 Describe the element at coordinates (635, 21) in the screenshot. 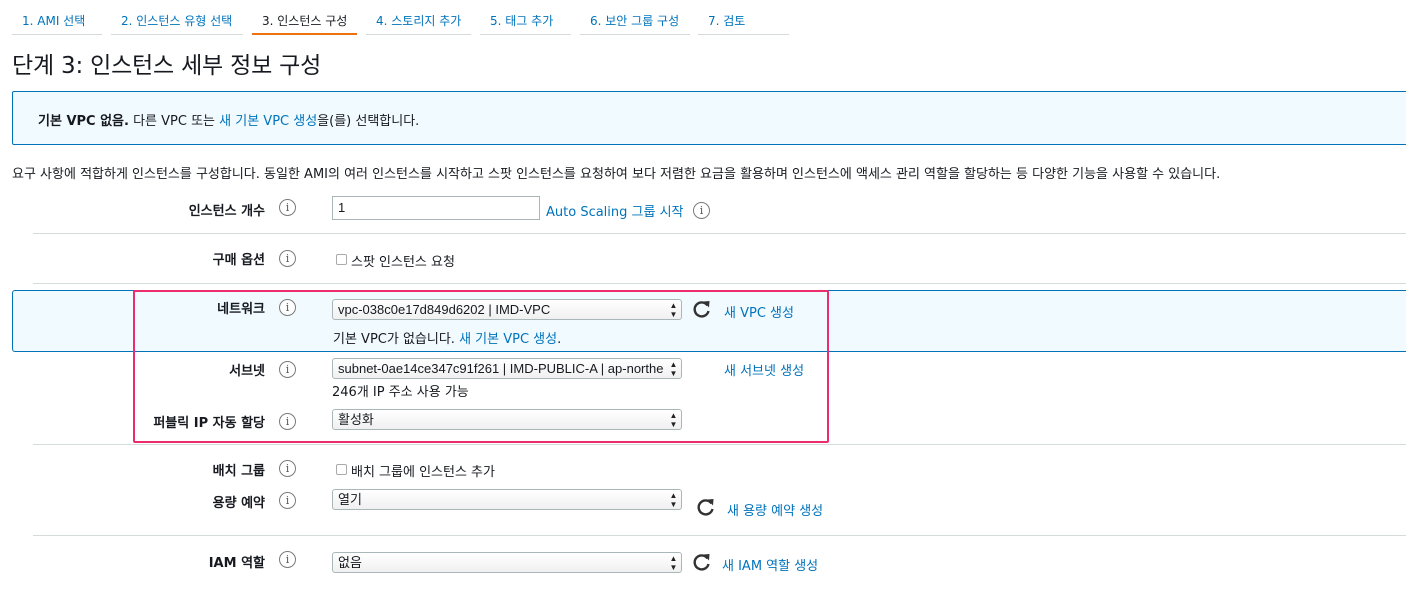

I see `tab-security-group: 6. 보안 그룹 구성` at that location.